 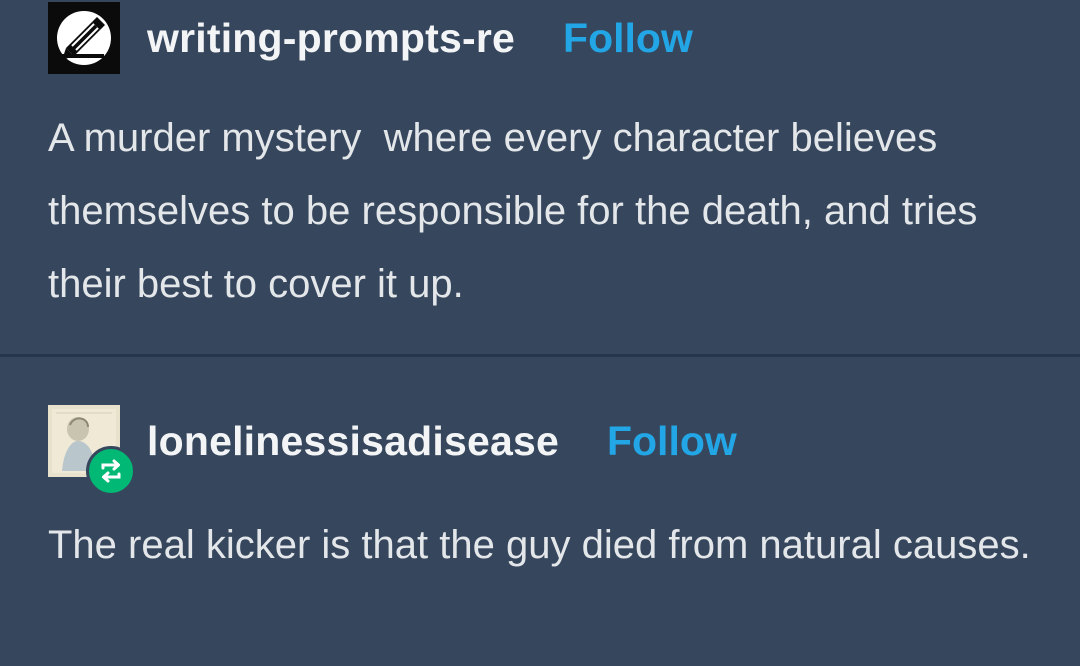 I want to click on username: lonelinessisadisease, so click(x=353, y=441).